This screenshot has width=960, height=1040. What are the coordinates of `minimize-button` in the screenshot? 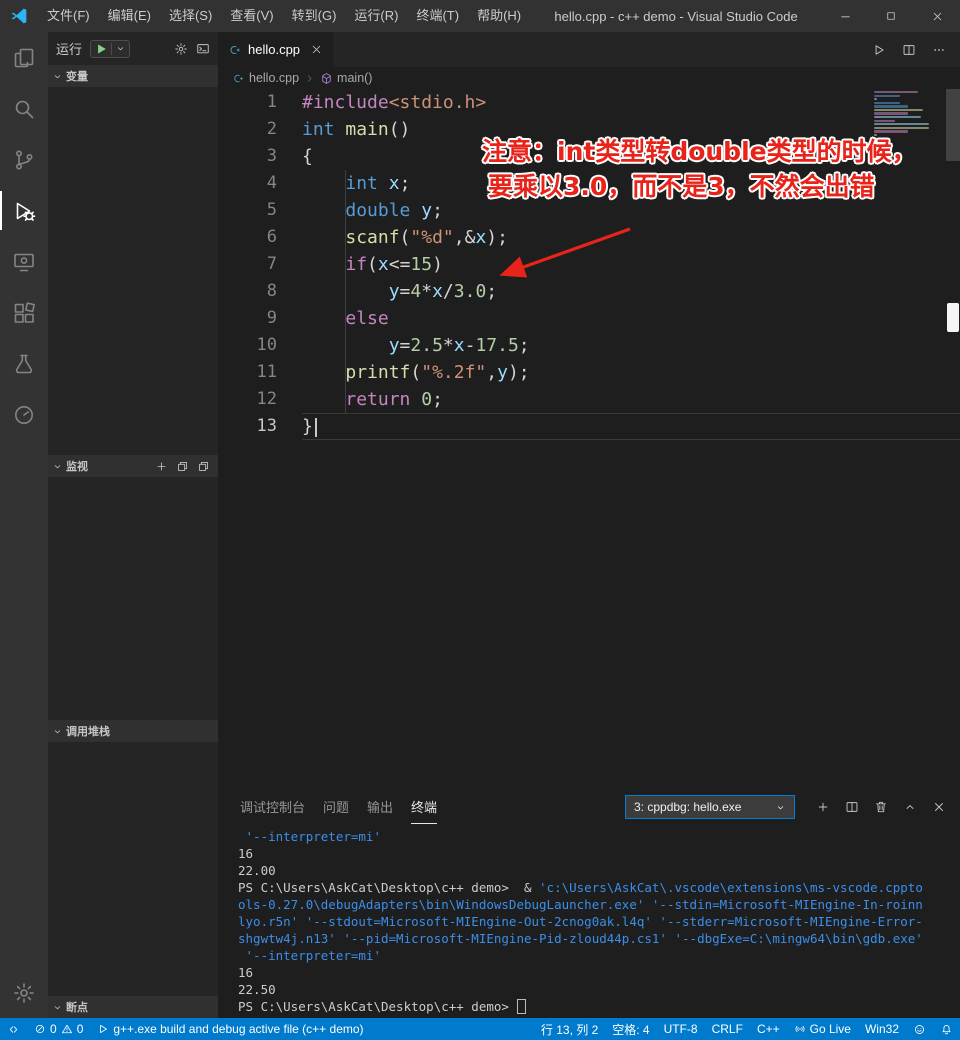 It's located at (845, 16).